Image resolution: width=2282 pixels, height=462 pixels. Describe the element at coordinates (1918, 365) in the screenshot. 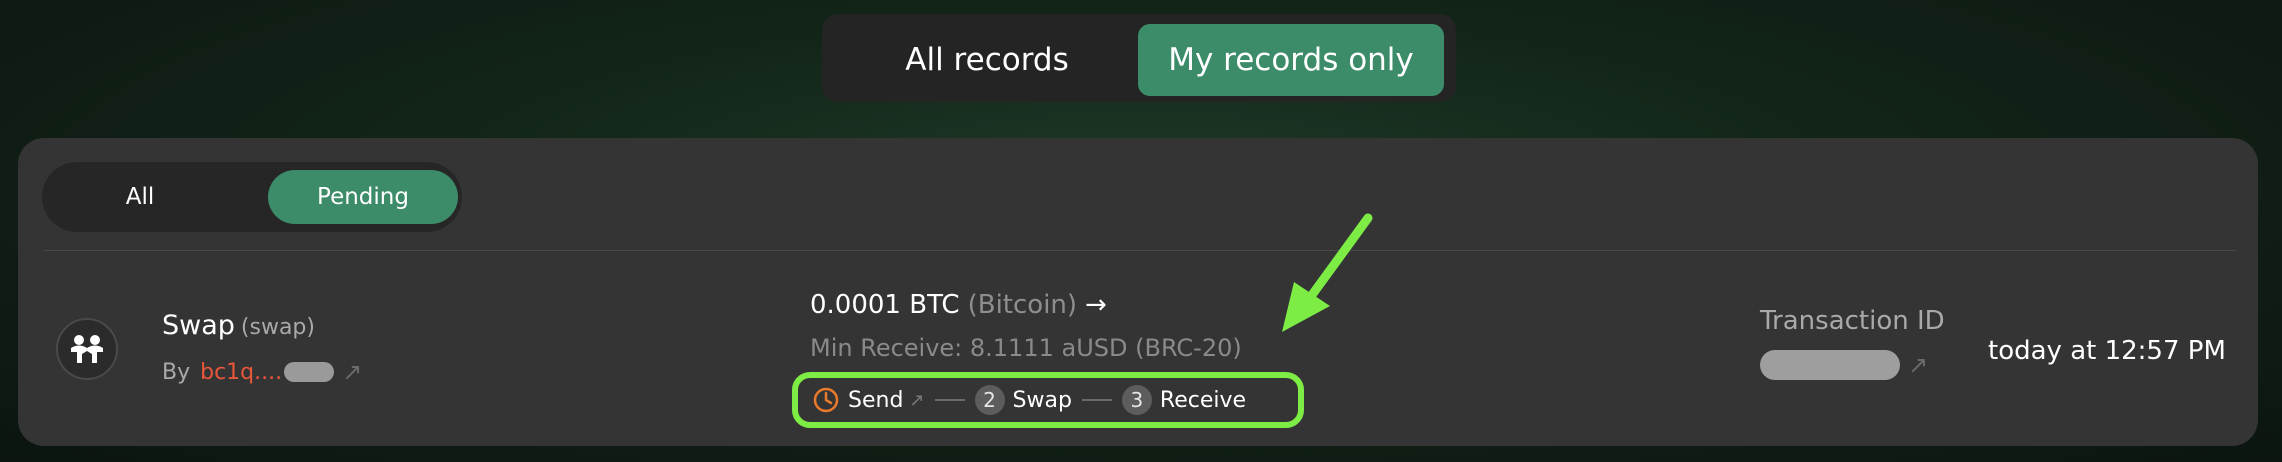

I see `tx-external-link-icon: ↗` at that location.